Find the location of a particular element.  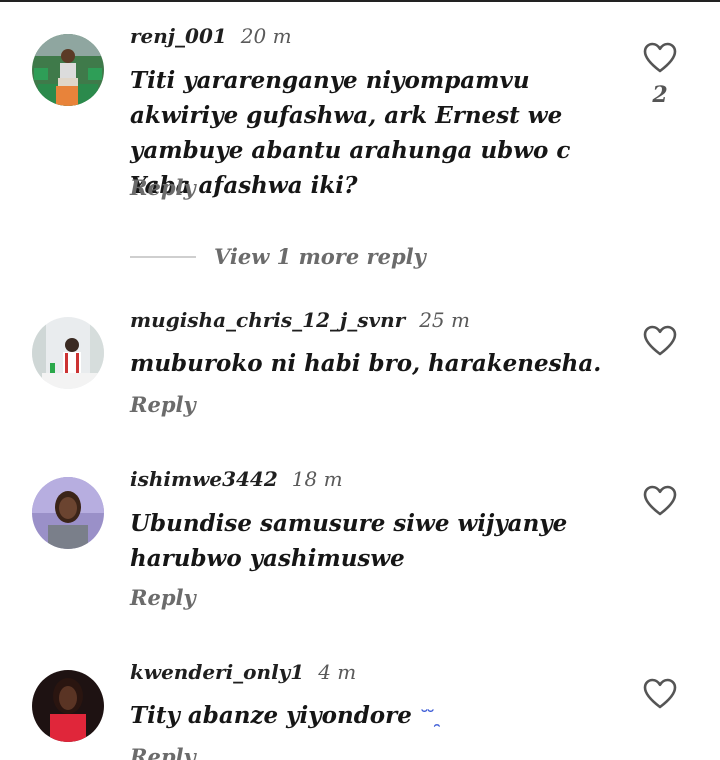

comment-meta: ishimwe3442 18 m is located at coordinates (236, 479).